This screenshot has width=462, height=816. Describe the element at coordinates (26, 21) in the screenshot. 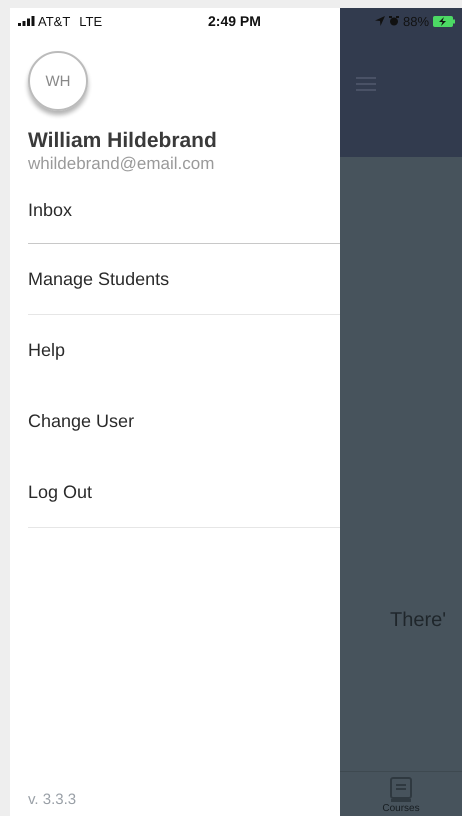

I see `signal-icon` at that location.